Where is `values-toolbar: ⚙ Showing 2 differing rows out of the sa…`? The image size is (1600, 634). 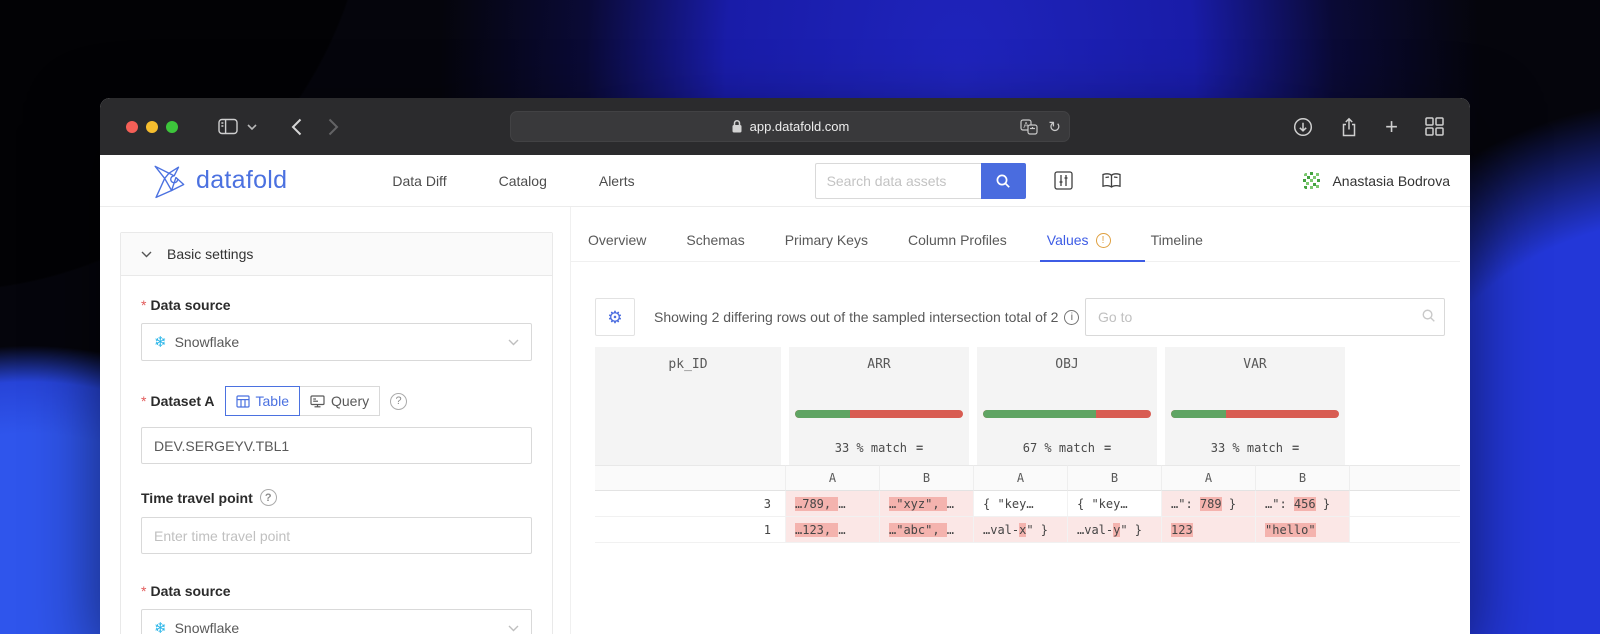
values-toolbar: ⚙ Showing 2 differing rows out of the sa… is located at coordinates (1020, 317).